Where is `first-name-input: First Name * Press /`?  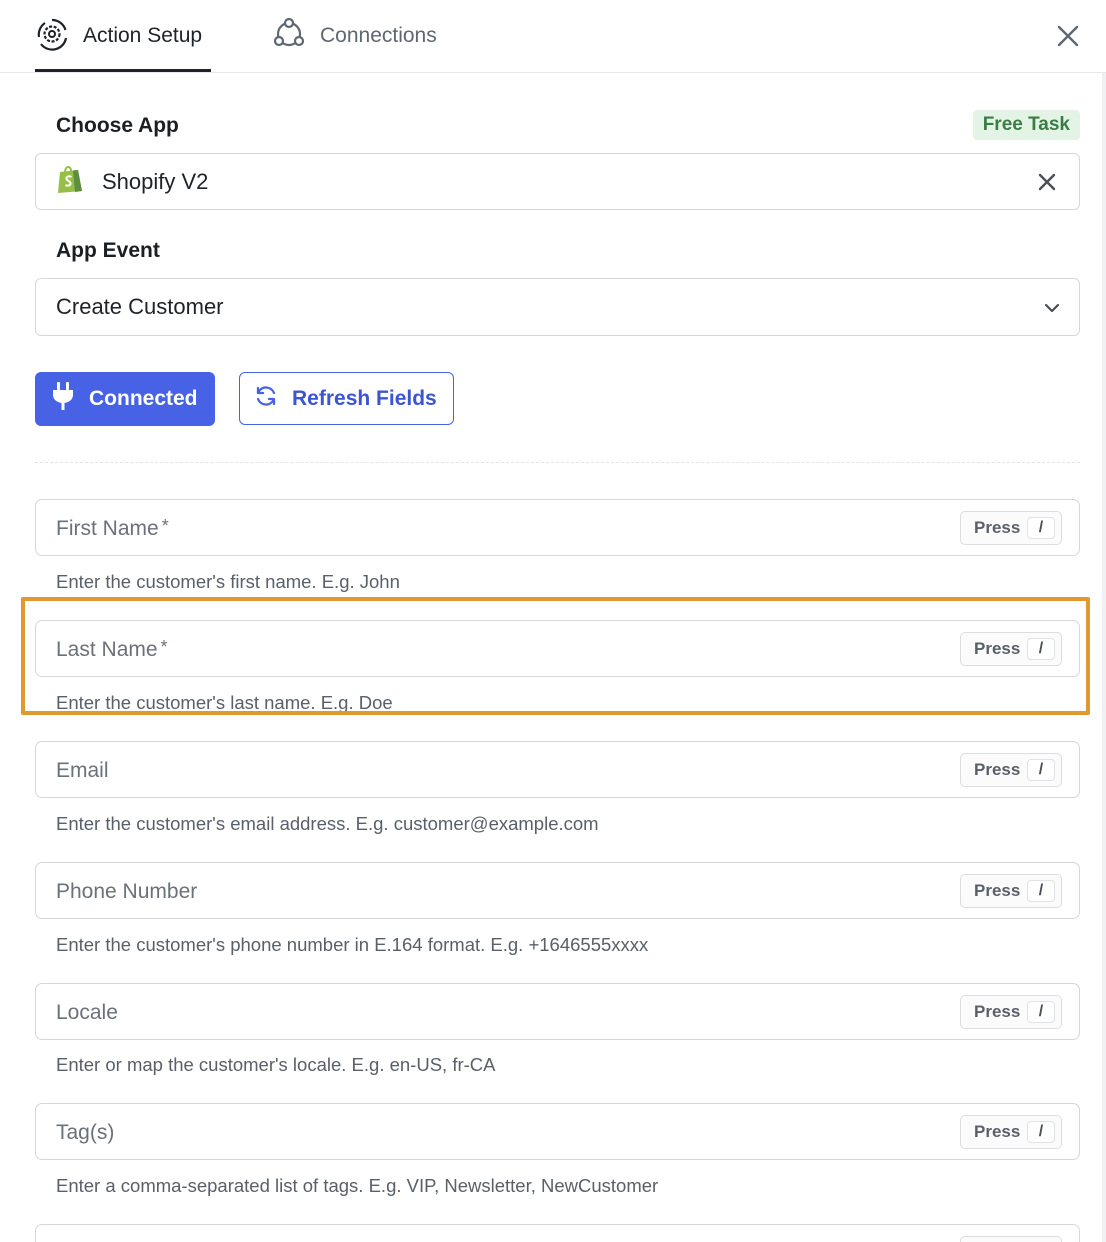
first-name-input: First Name * Press / is located at coordinates (557, 527).